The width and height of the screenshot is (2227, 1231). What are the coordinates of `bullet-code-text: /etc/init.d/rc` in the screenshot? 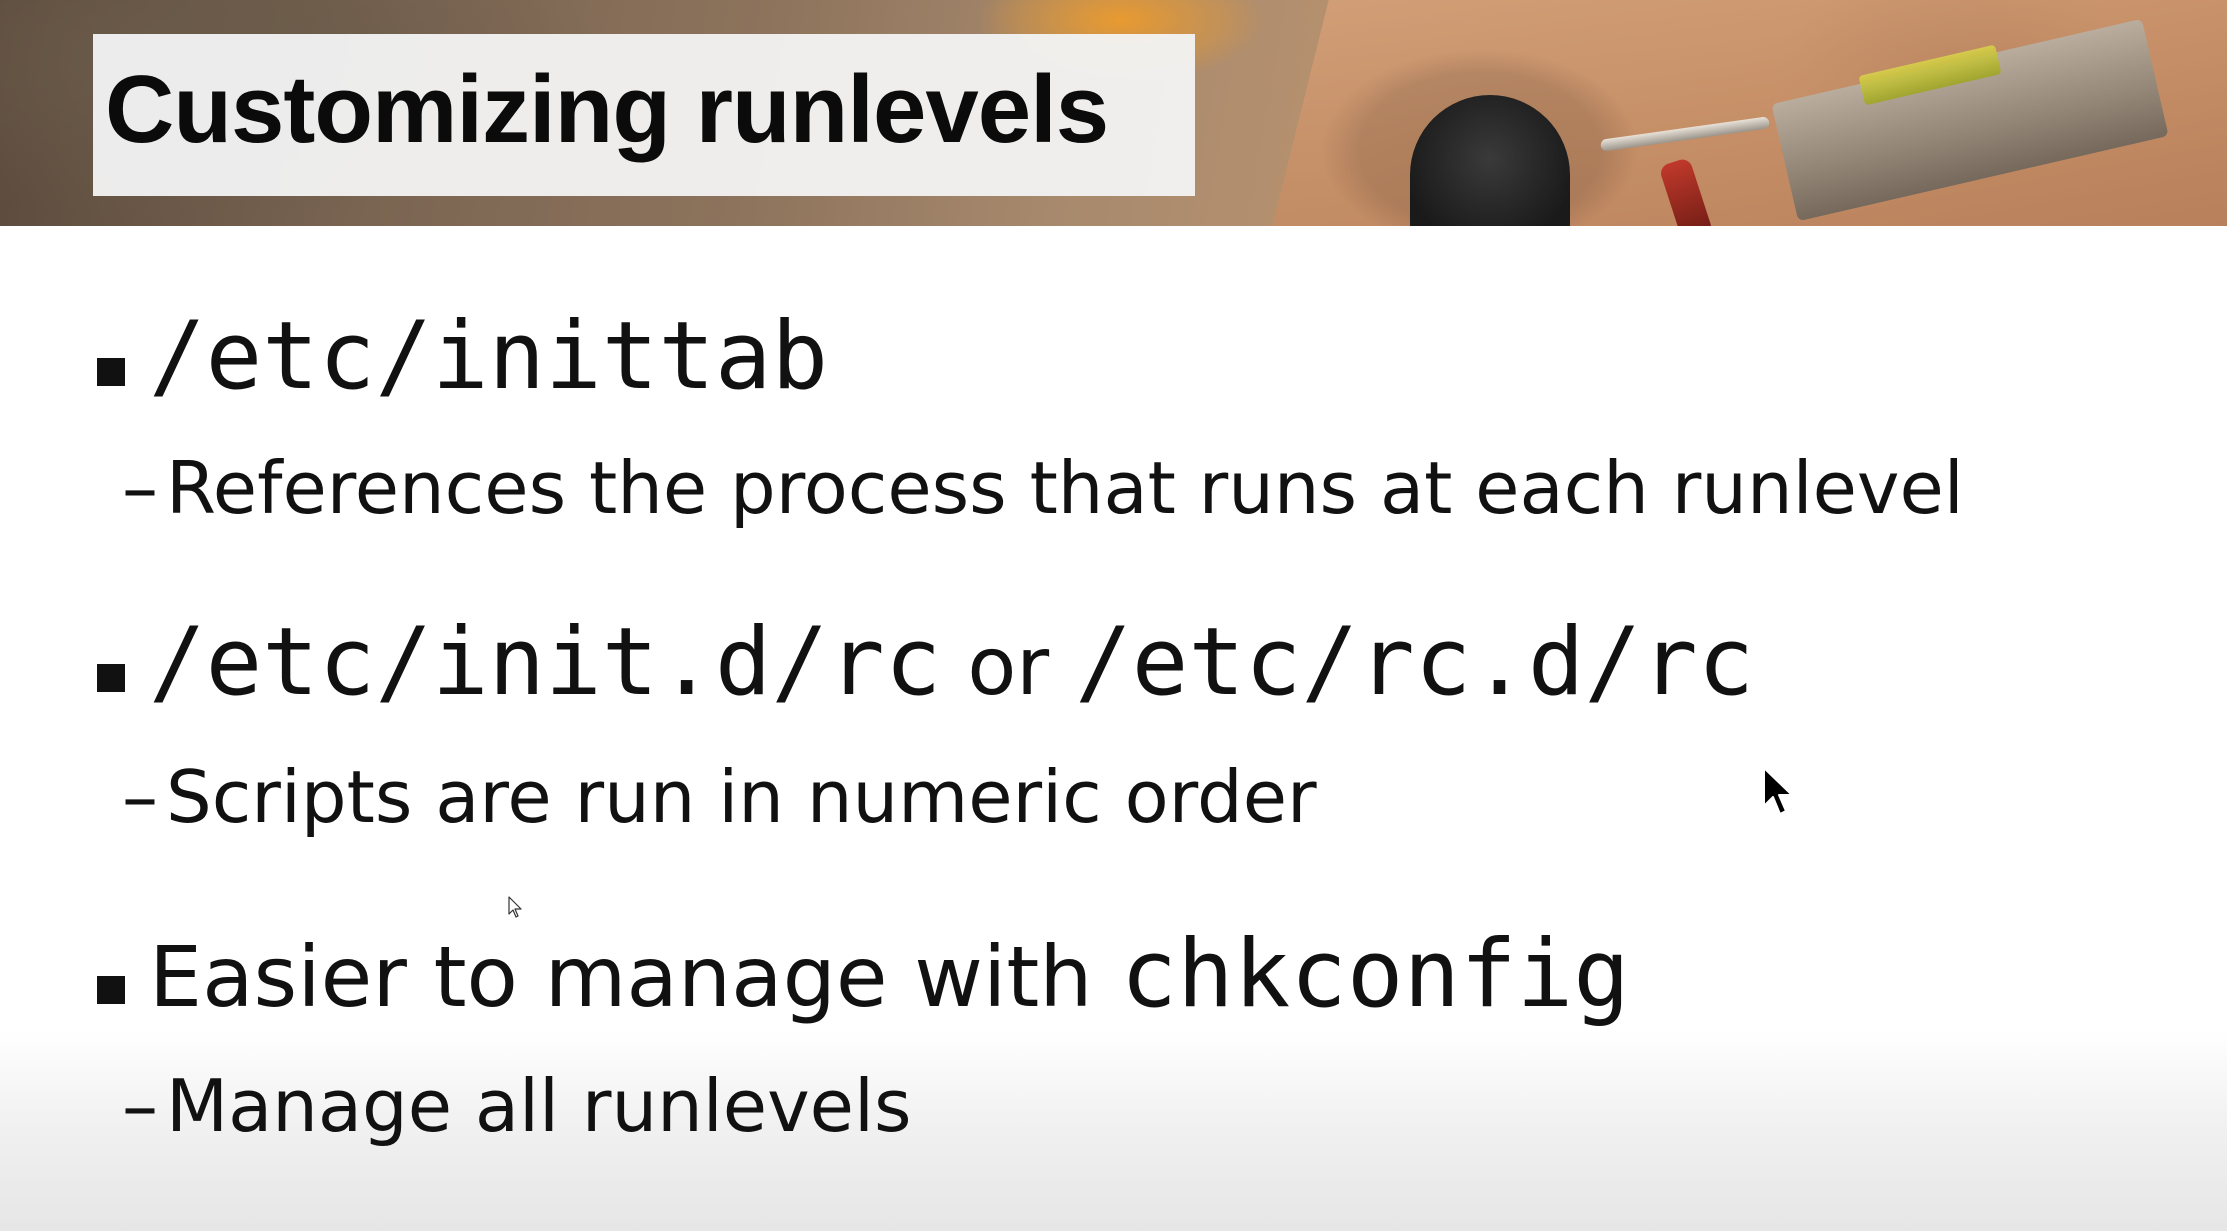 It's located at (545, 662).